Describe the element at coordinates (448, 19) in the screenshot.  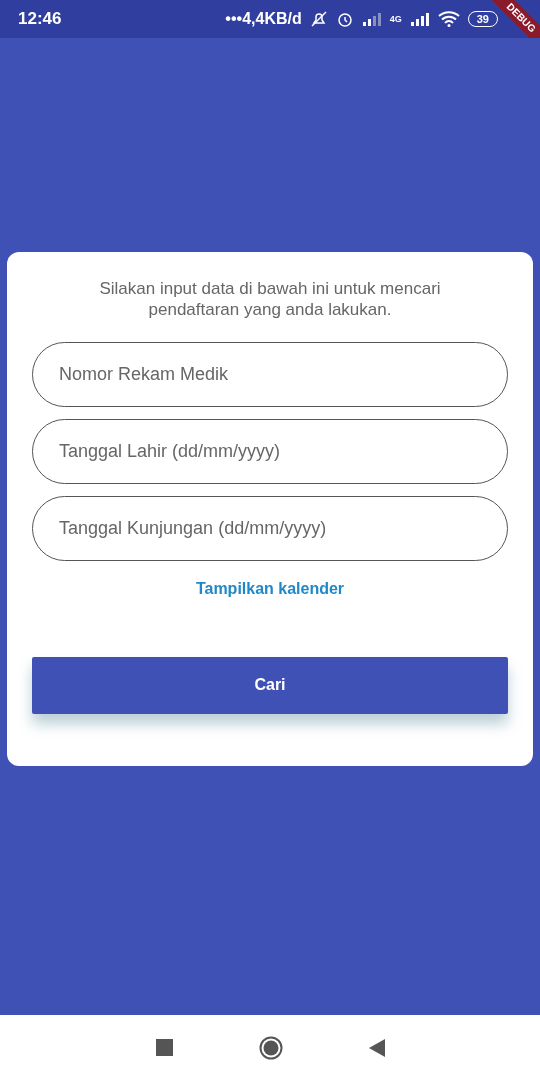
I see `wifi-icon` at that location.